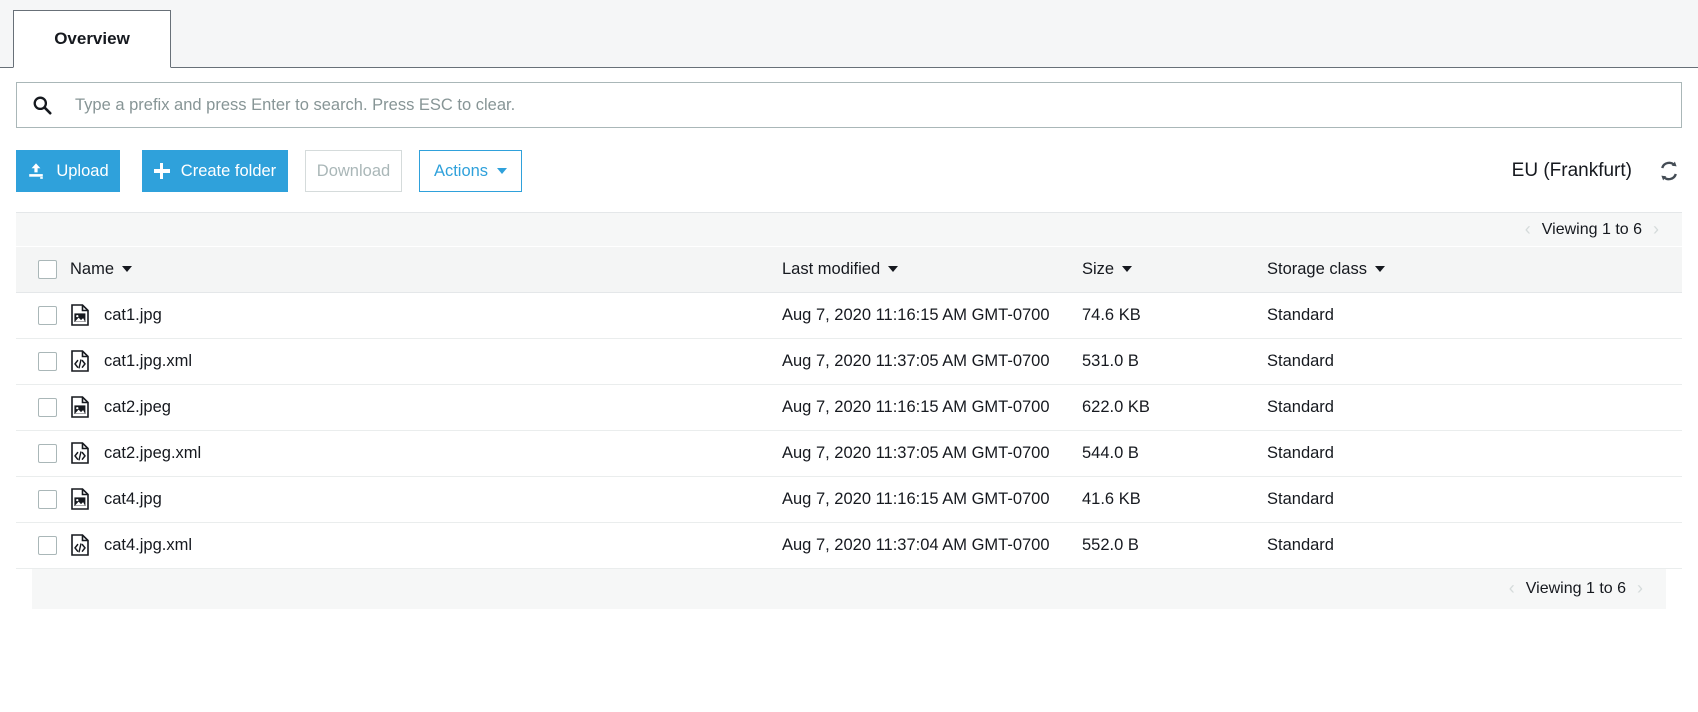 Image resolution: width=1698 pixels, height=712 pixels. Describe the element at coordinates (1528, 229) in the screenshot. I see `prev-page-button-top: ‹` at that location.